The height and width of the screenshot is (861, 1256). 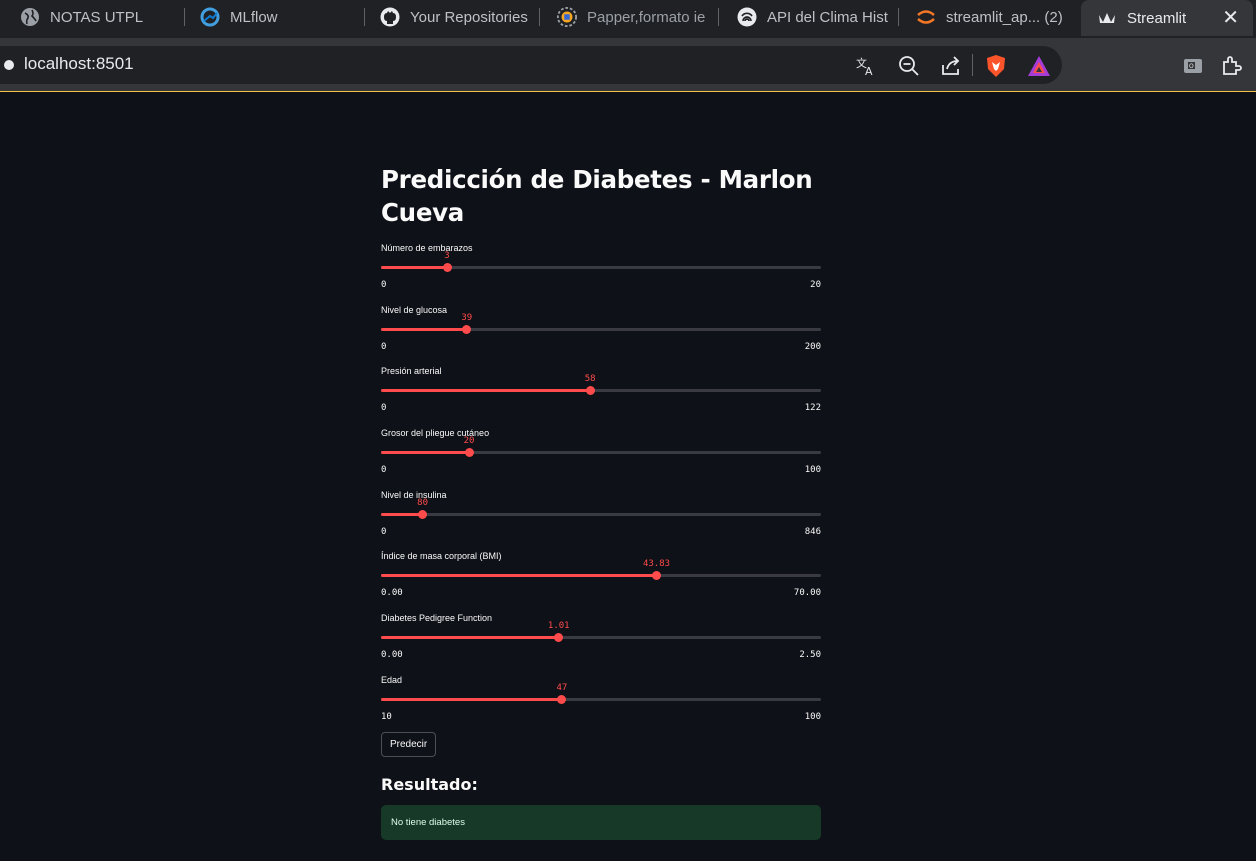 I want to click on wallet-icon: O, so click(x=1194, y=66).